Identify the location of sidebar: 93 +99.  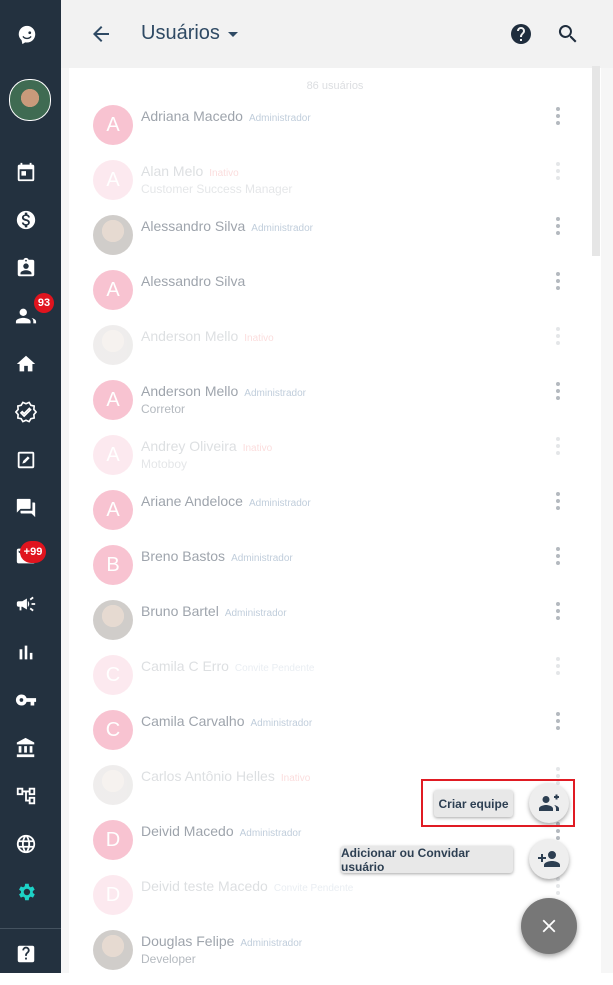
(30, 486).